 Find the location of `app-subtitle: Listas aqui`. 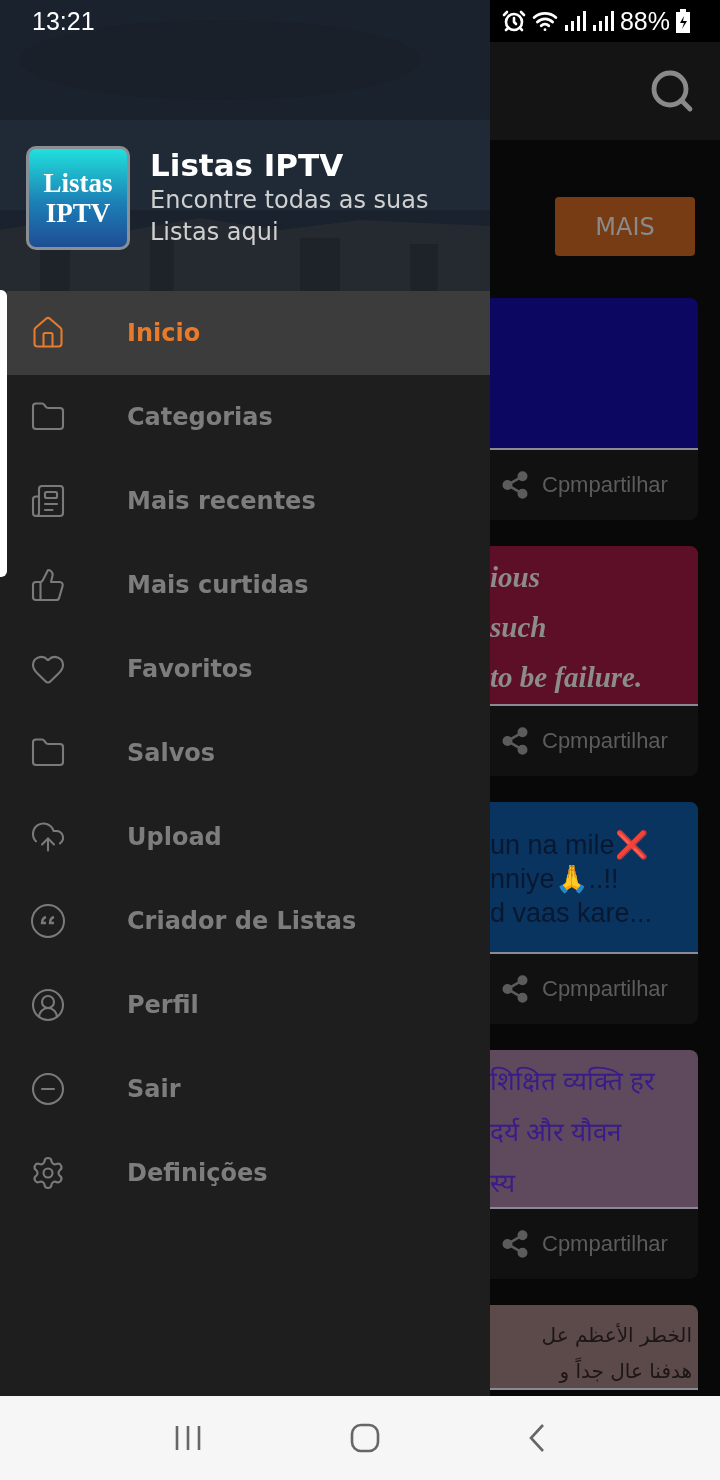

app-subtitle: Listas aqui is located at coordinates (215, 232).